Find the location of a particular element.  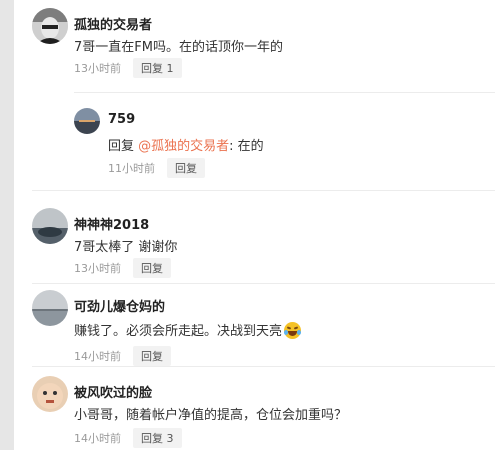

reply-prefix: 回复 is located at coordinates (123, 146).